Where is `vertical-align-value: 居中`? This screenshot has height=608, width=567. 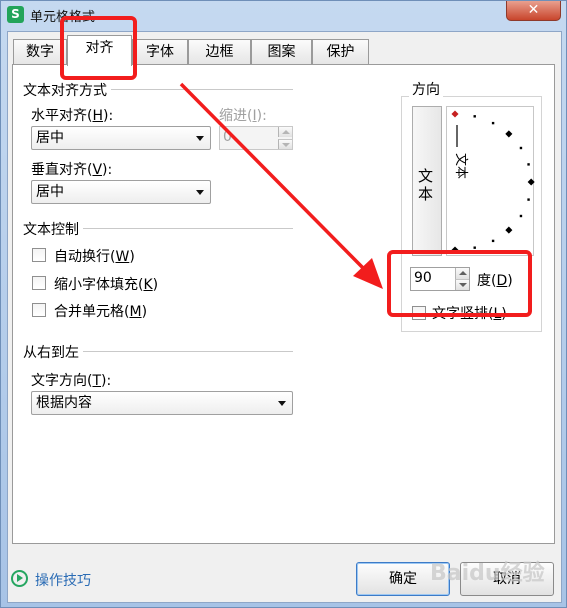 vertical-align-value: 居中 is located at coordinates (50, 192).